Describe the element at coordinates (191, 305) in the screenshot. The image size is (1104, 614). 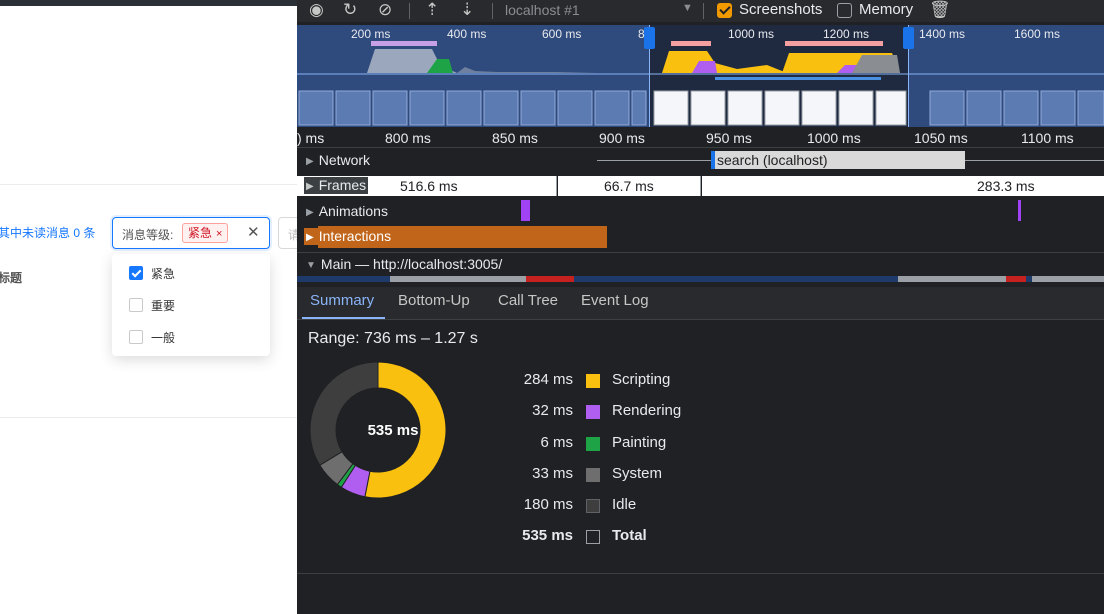
I see `level-dropdown-menu: 紧急 重要 一般` at that location.